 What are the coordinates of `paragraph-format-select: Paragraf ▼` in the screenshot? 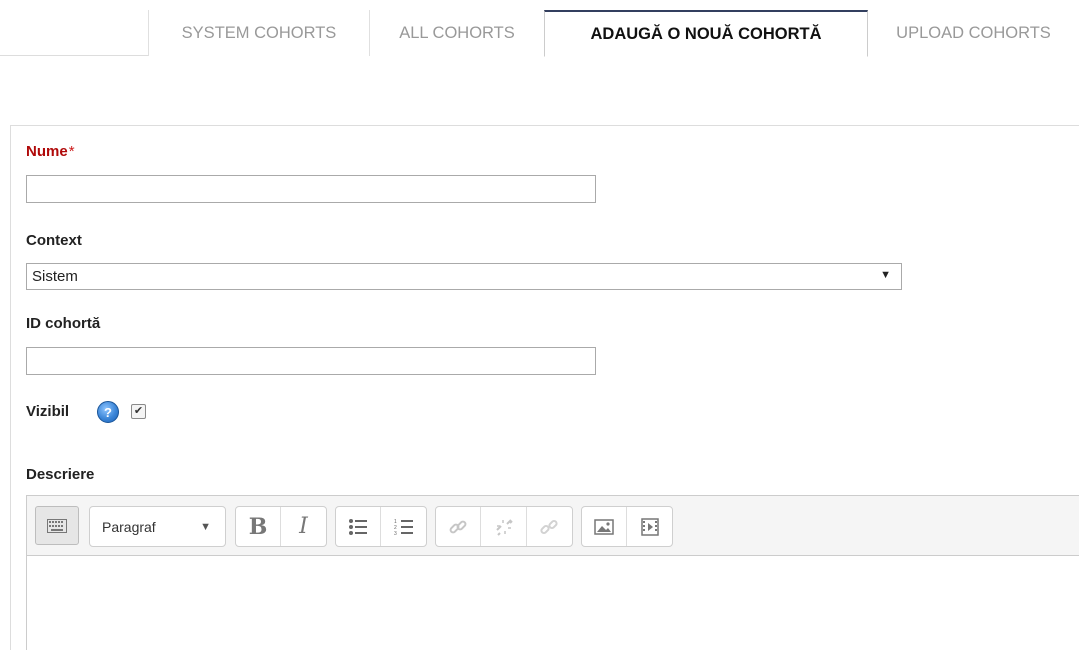 It's located at (157, 526).